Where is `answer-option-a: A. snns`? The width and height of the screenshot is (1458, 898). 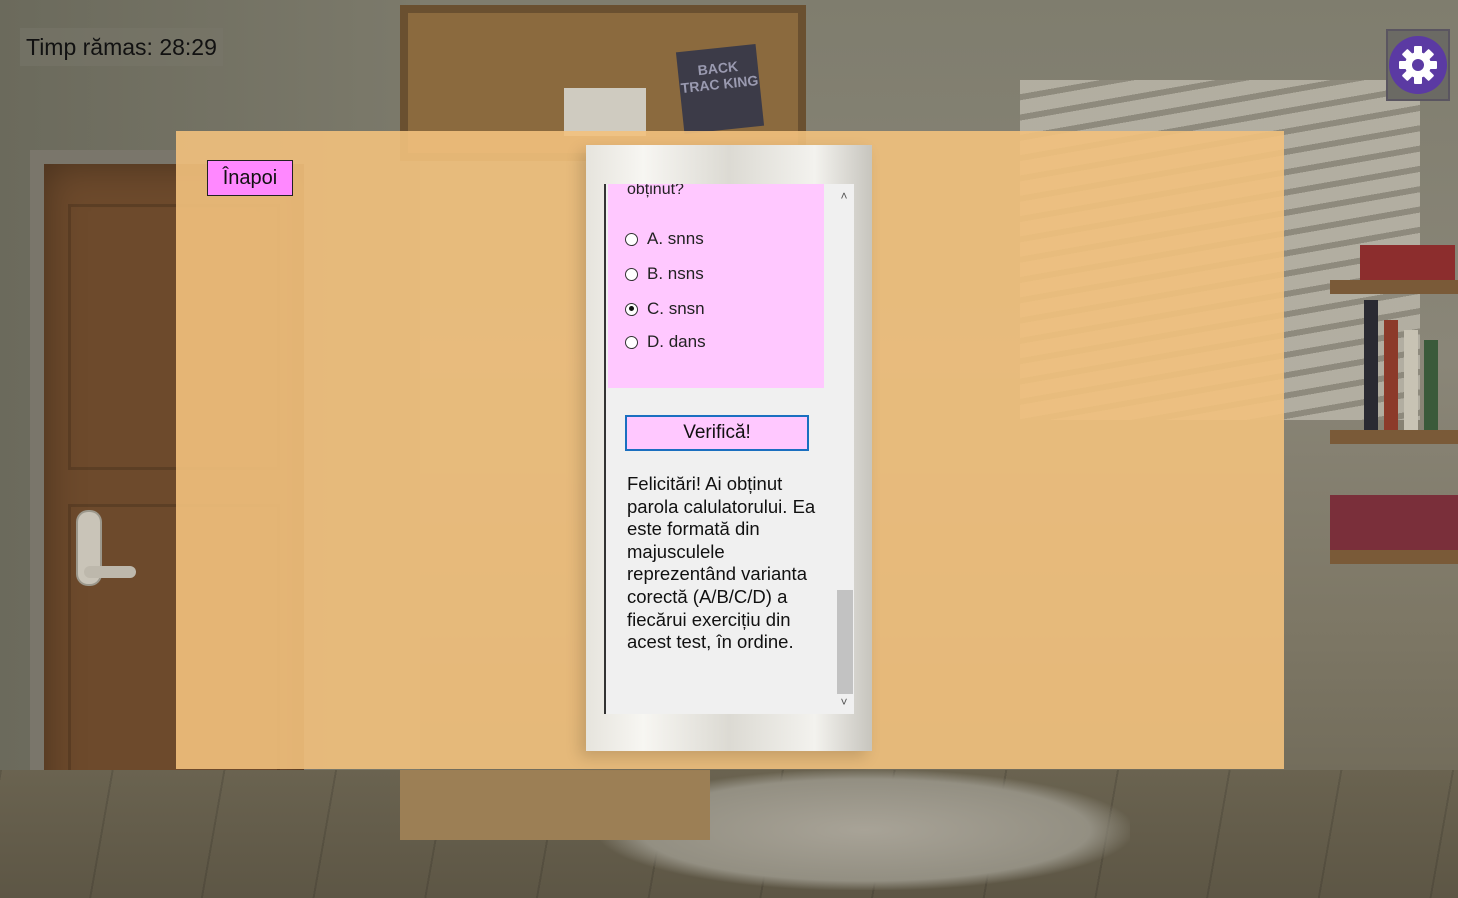
answer-option-a: A. snns is located at coordinates (664, 239).